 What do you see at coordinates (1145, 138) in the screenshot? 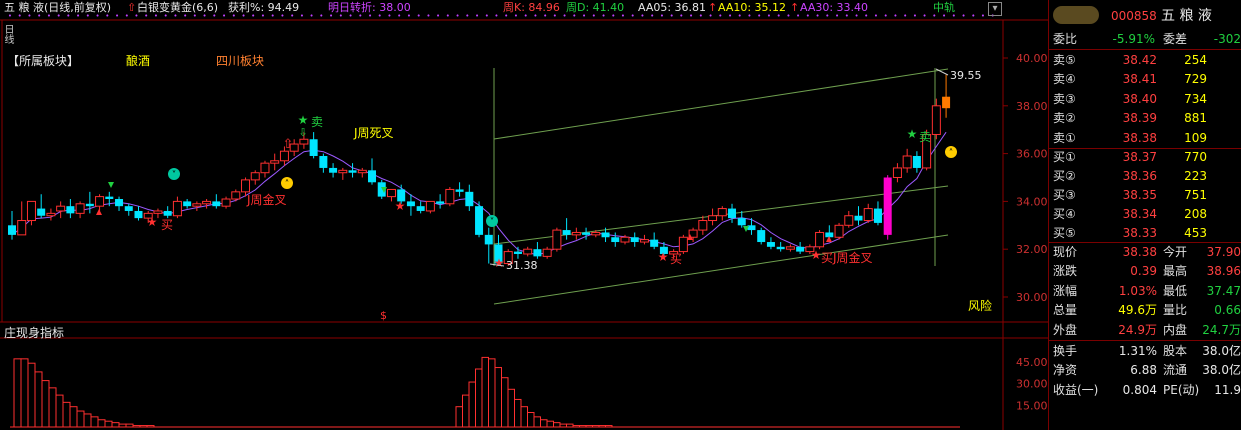
I see `ask-row: 卖① 38.38 109` at bounding box center [1145, 138].